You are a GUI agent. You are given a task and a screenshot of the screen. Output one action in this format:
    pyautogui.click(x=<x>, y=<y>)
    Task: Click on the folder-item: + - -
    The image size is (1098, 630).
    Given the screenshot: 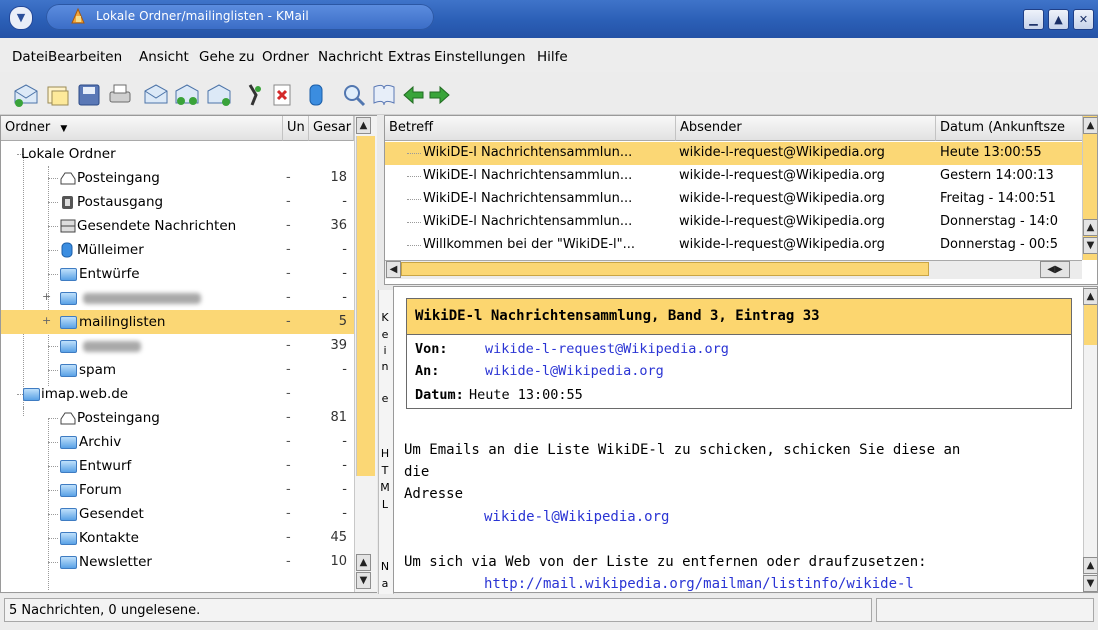 What is the action you would take?
    pyautogui.click(x=177, y=298)
    